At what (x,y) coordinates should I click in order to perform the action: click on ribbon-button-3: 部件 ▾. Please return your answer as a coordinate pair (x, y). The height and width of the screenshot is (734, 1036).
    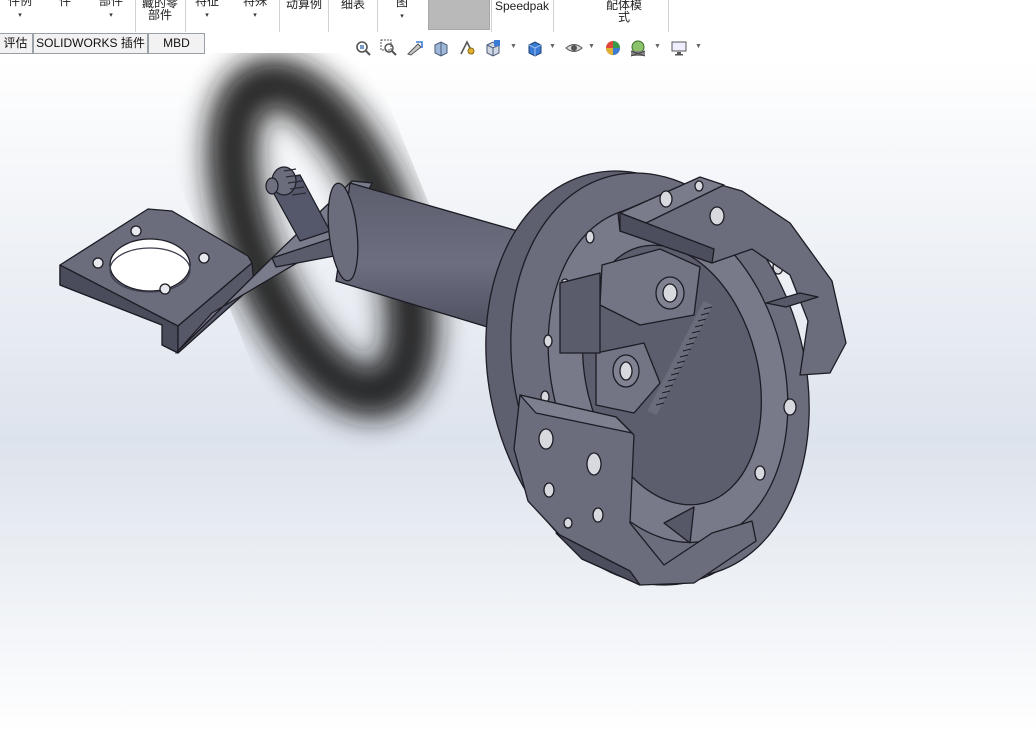
    Looking at the image, I should click on (111, 16).